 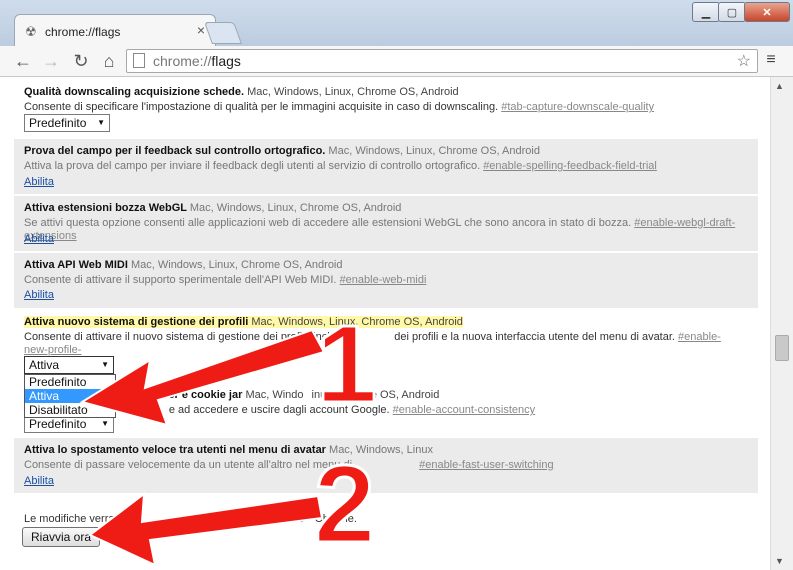 I want to click on experiment-platforms: Mac, Windo, so click(x=274, y=395).